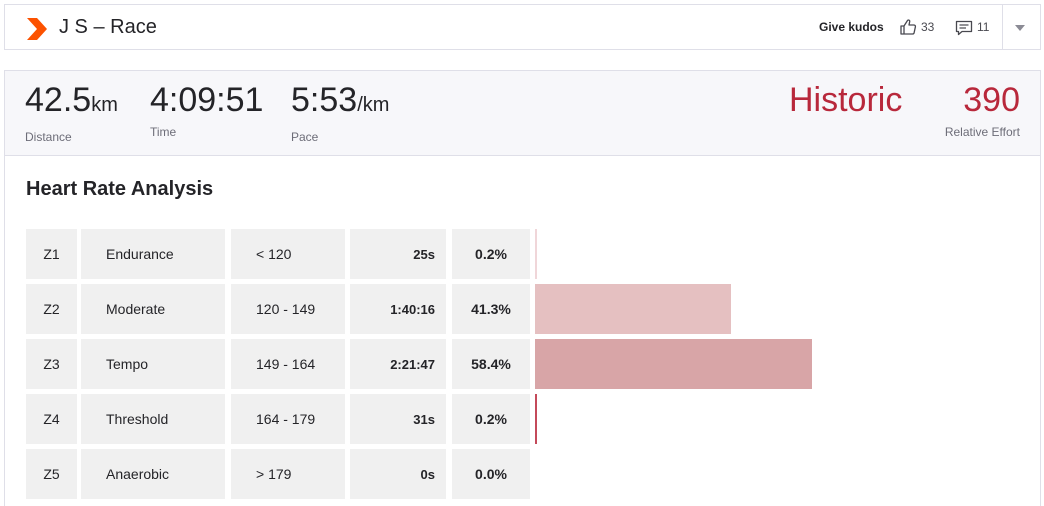  I want to click on zone-time: 1:40:16, so click(398, 309).